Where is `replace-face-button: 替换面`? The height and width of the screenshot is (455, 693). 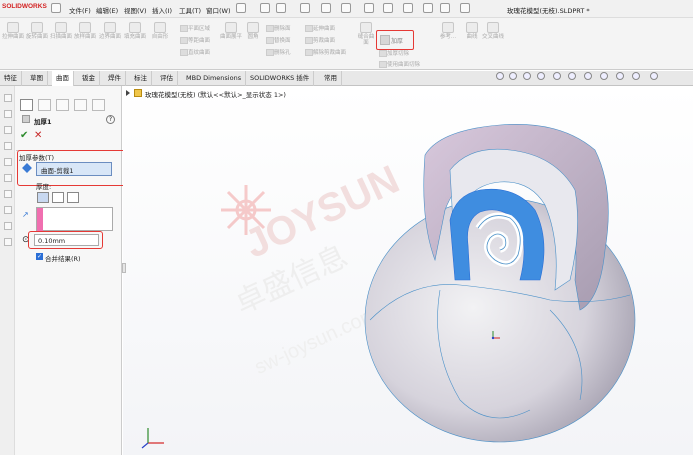
replace-face-button: 替换面 is located at coordinates (278, 40).